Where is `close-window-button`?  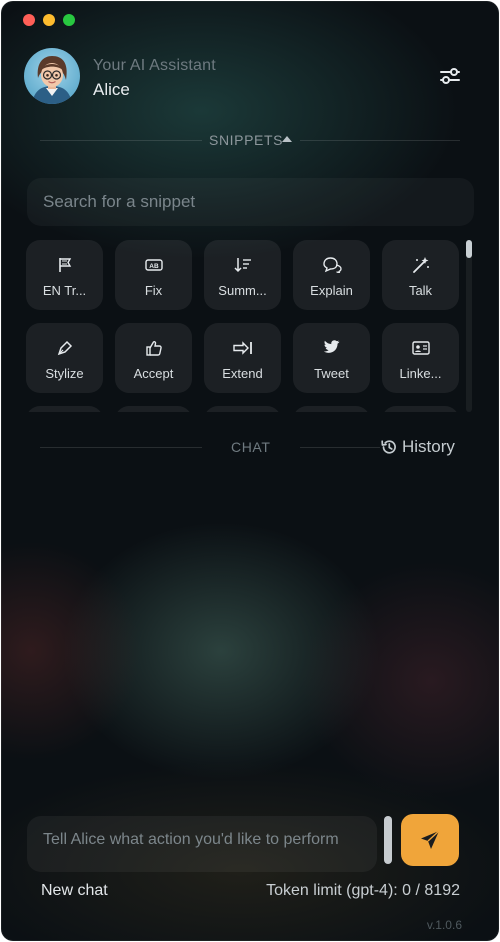
close-window-button is located at coordinates (29, 20).